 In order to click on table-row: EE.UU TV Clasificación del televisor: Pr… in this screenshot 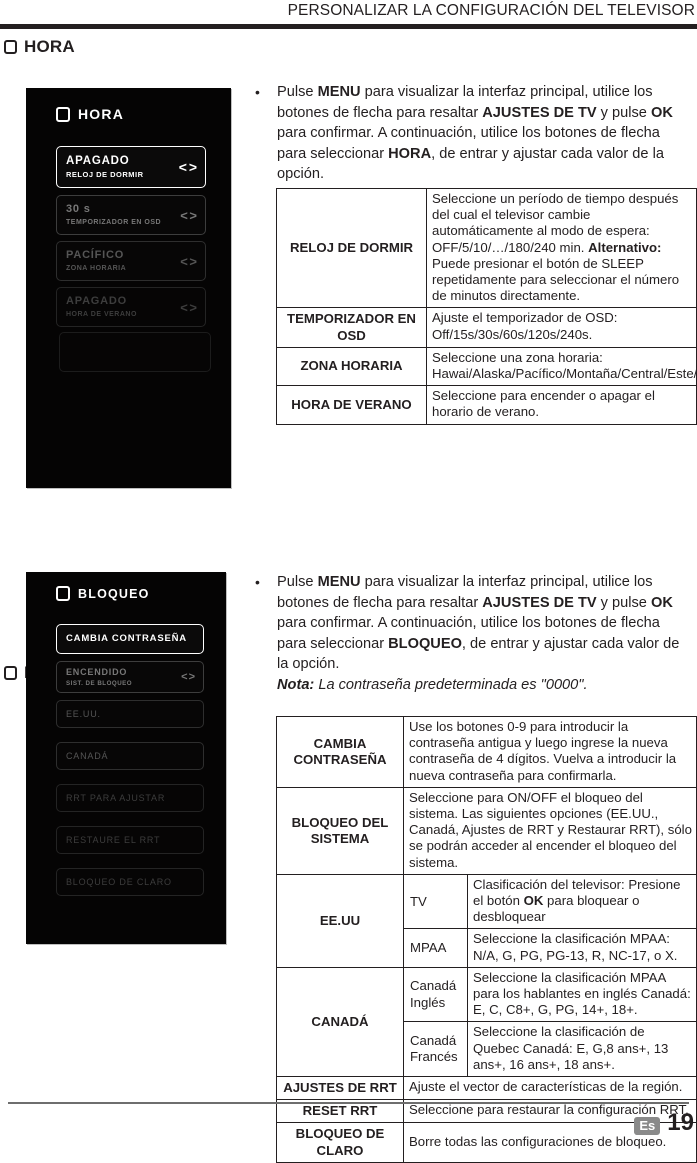, I will do `click(486, 920)`.